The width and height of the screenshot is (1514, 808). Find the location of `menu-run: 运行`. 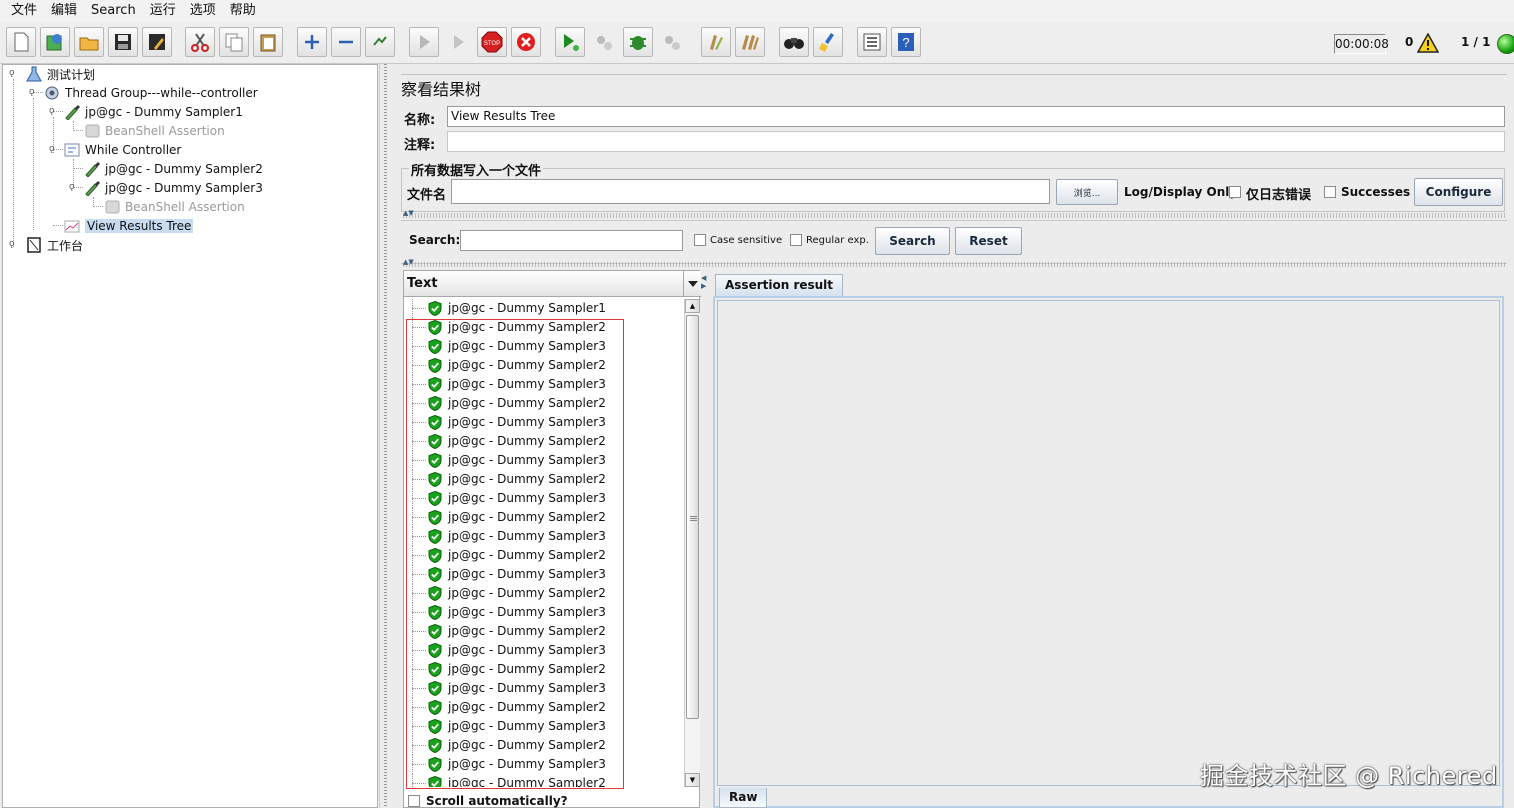

menu-run: 运行 is located at coordinates (163, 11).